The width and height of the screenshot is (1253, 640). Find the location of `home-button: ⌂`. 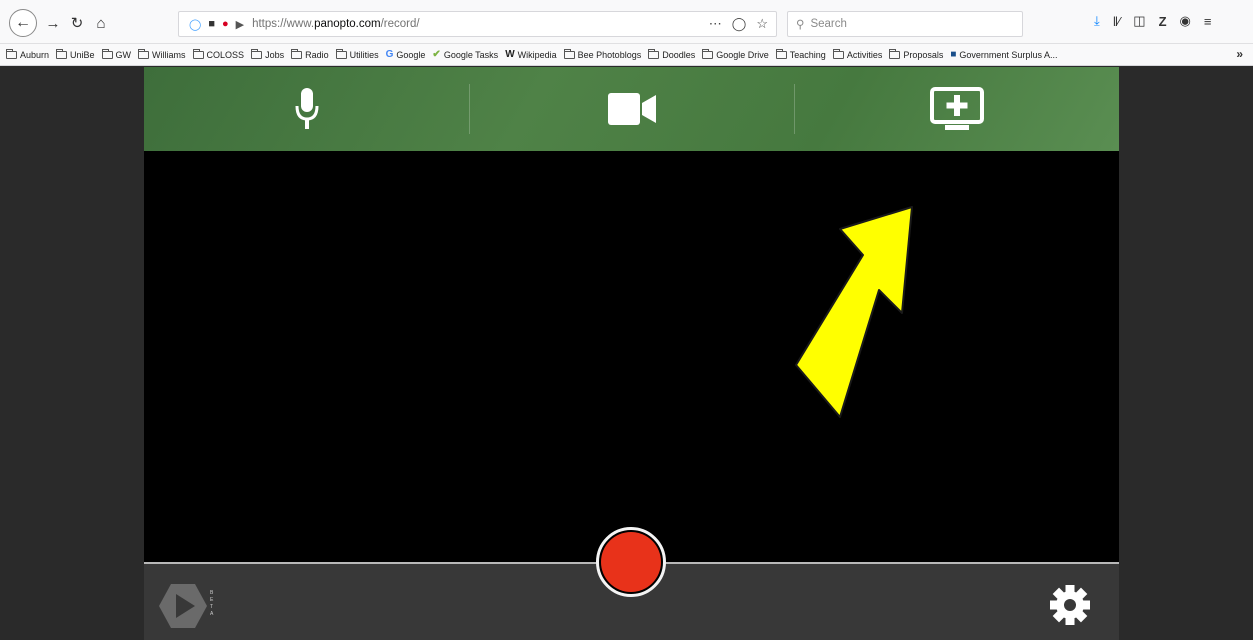

home-button: ⌂ is located at coordinates (101, 23).